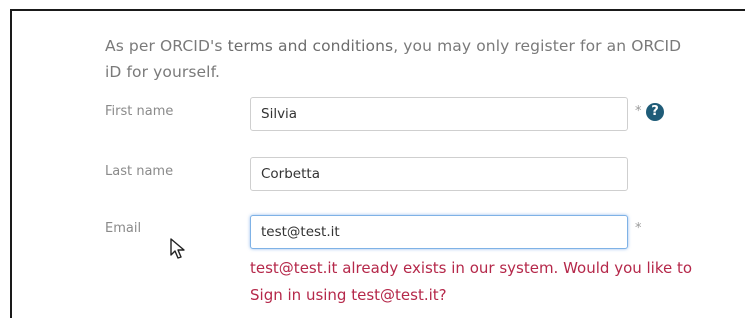 Image resolution: width=745 pixels, height=318 pixels. What do you see at coordinates (139, 111) in the screenshot?
I see `first-name-label: First name` at bounding box center [139, 111].